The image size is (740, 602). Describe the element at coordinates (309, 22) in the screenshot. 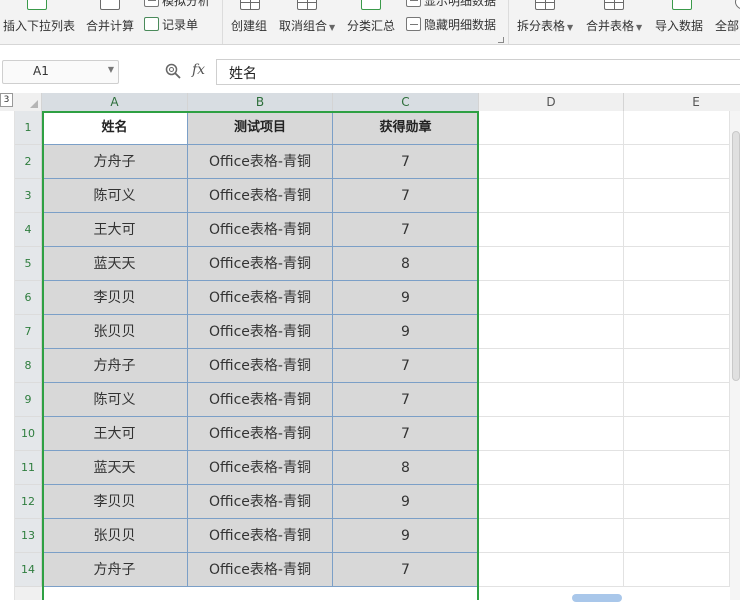

I see `ungroup-button: 取消组合 ▼` at that location.